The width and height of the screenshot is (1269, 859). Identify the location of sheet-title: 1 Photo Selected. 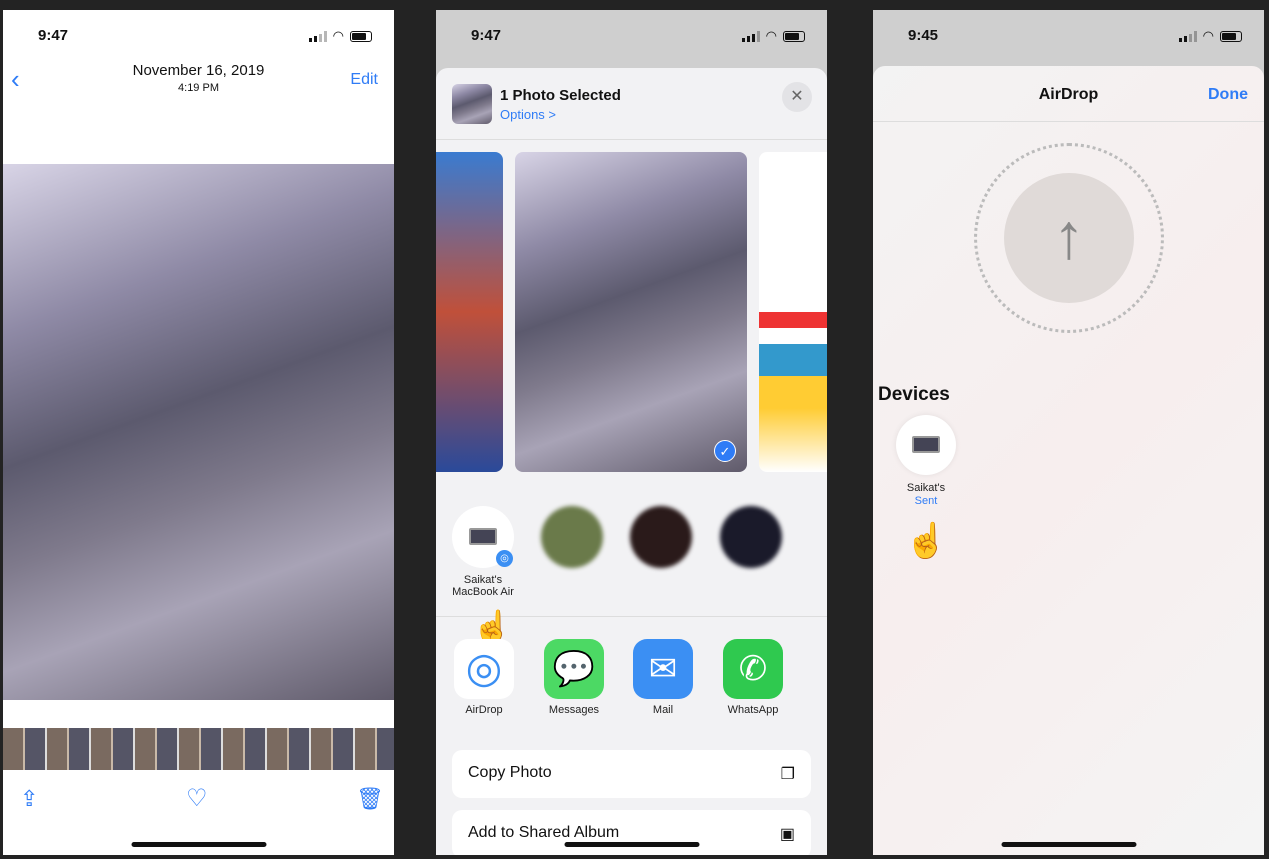
(560, 95).